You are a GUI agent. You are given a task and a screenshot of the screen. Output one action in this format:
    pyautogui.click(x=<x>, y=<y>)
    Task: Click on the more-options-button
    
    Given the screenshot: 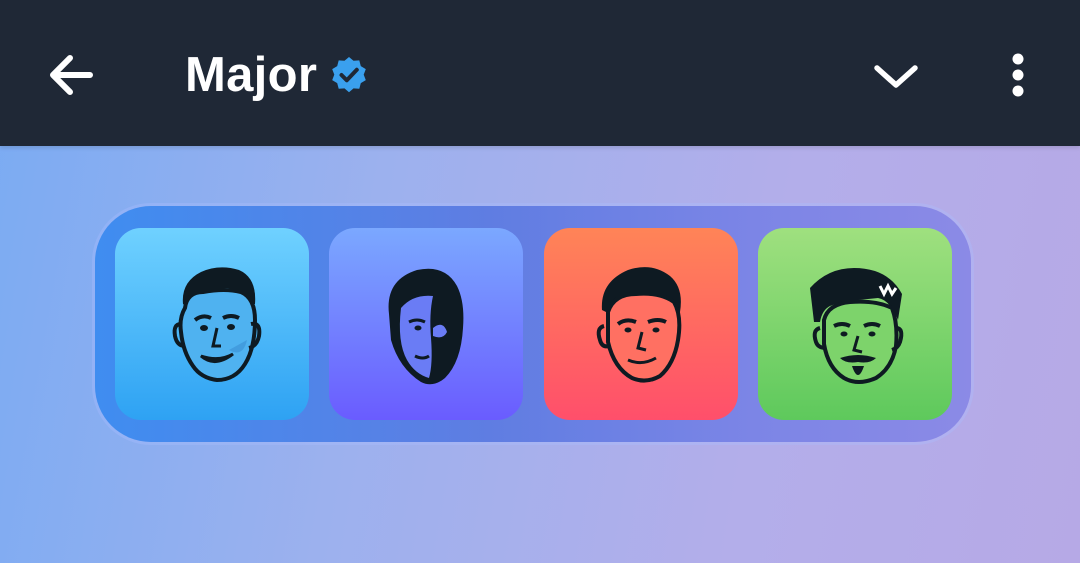 What is the action you would take?
    pyautogui.click(x=1018, y=75)
    